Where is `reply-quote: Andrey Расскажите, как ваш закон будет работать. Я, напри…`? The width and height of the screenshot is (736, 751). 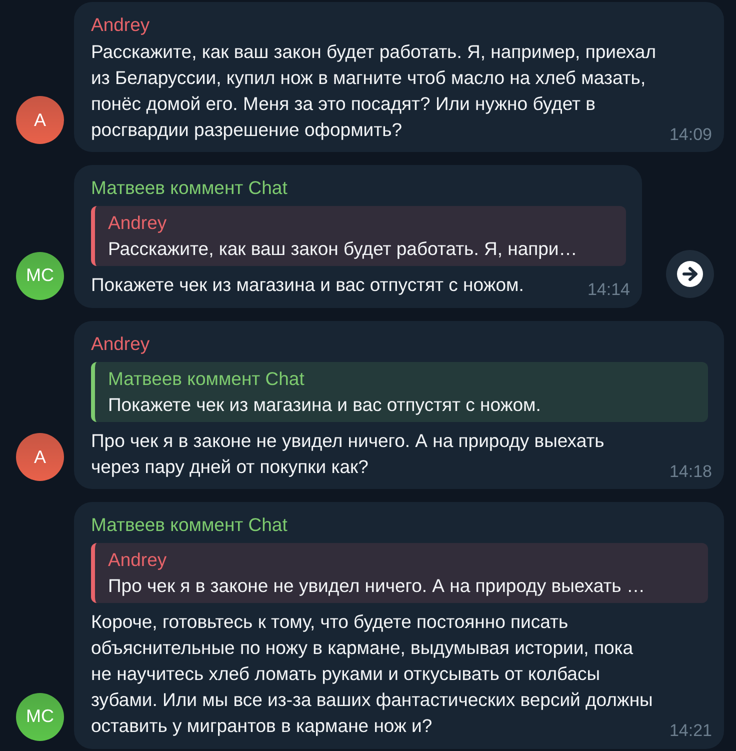
reply-quote: Andrey Расскажите, как ваш закон будет работать. Я, напри… is located at coordinates (358, 236).